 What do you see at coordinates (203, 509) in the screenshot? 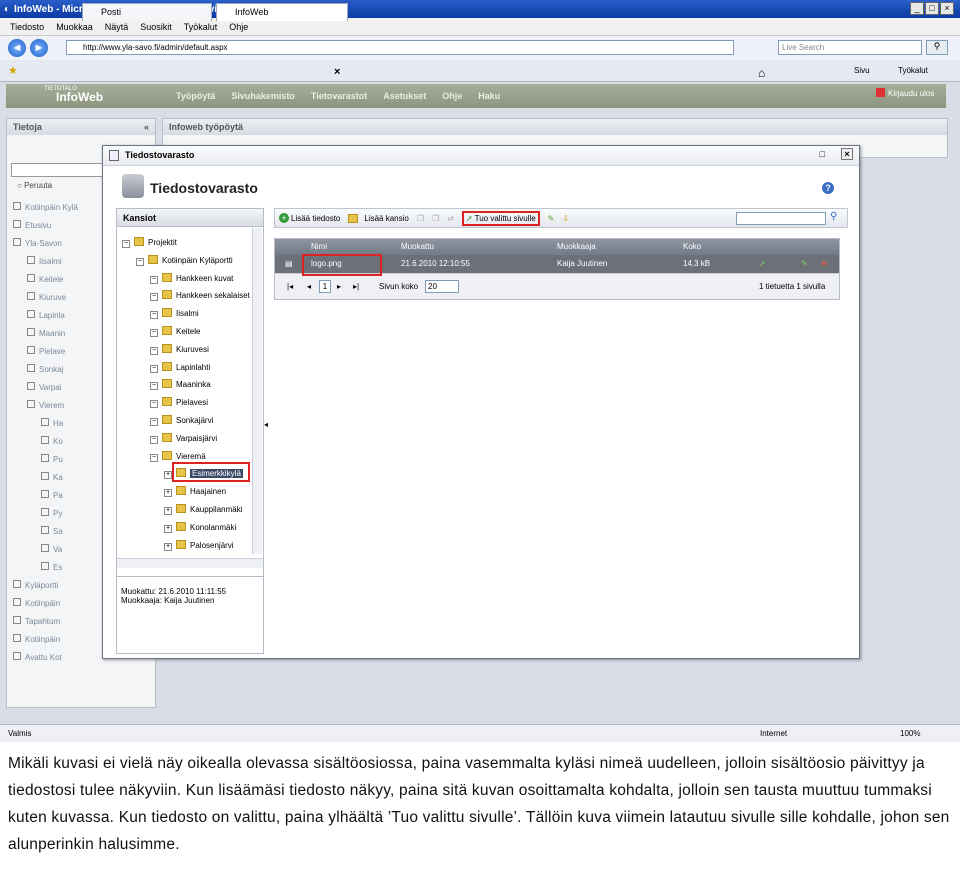
I see `folder-tree-item: + Kauppilanmäki` at bounding box center [203, 509].